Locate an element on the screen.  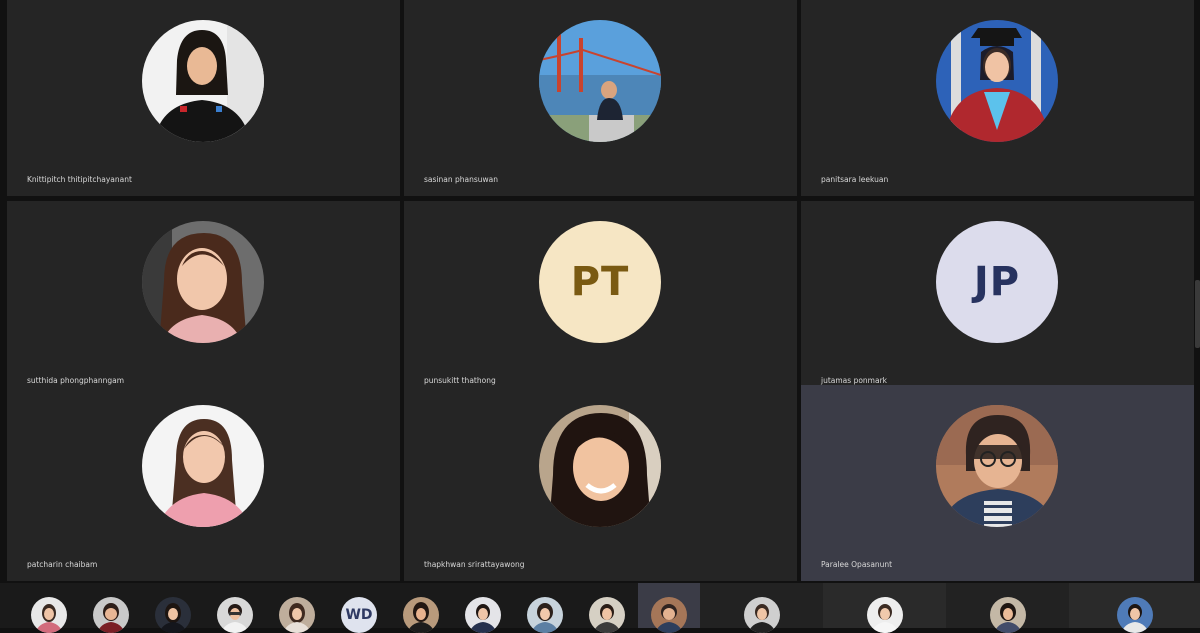
participant-tile: panitsara leekuan is located at coordinates (997, 98).